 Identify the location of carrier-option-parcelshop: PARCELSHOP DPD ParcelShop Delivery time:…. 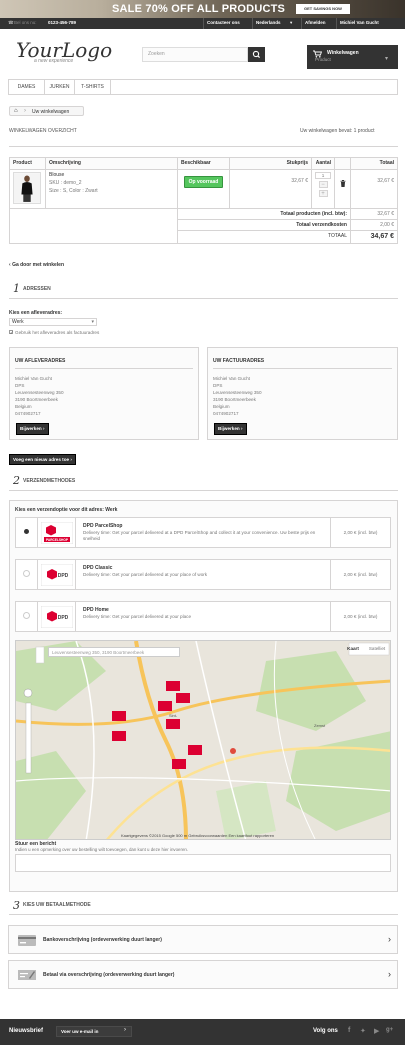
(203, 532).